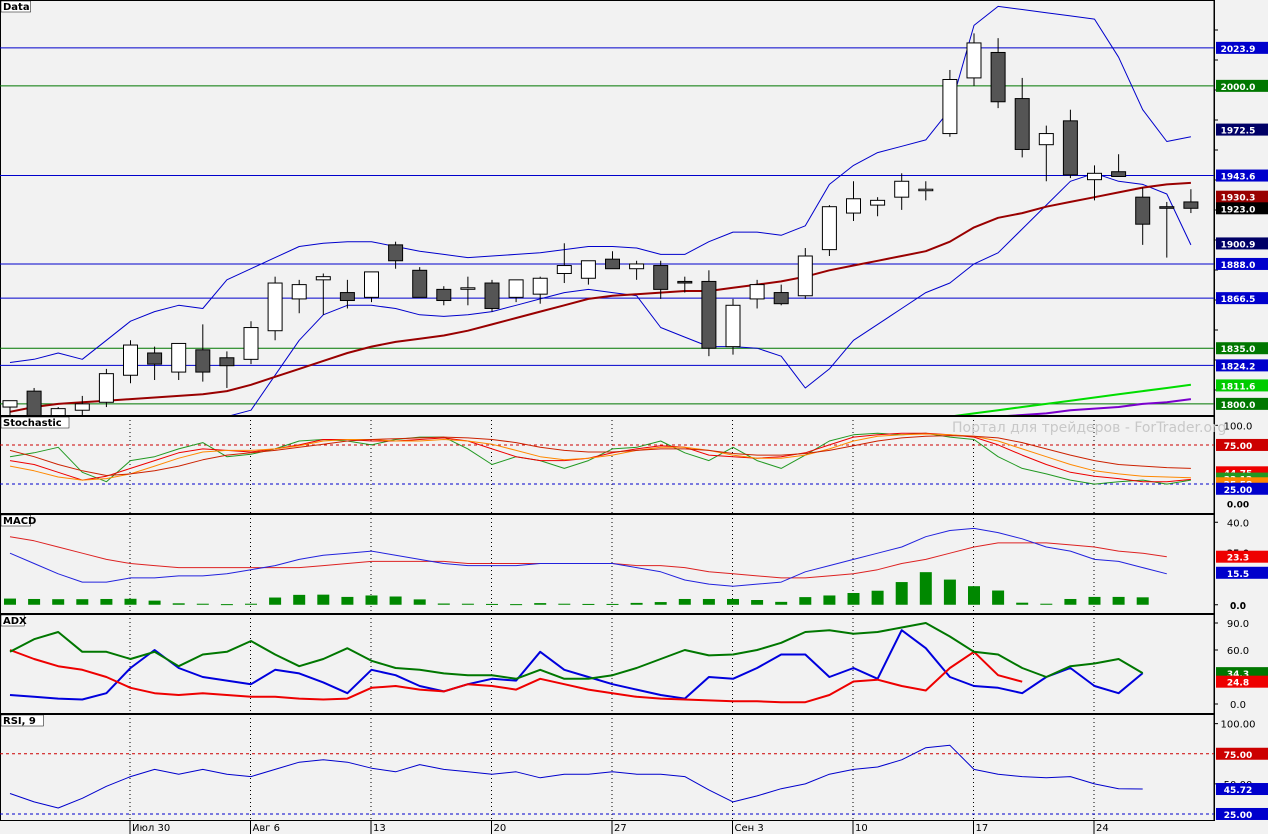  What do you see at coordinates (1238, 559) in the screenshot?
I see `price-tag: 23.3` at bounding box center [1238, 559].